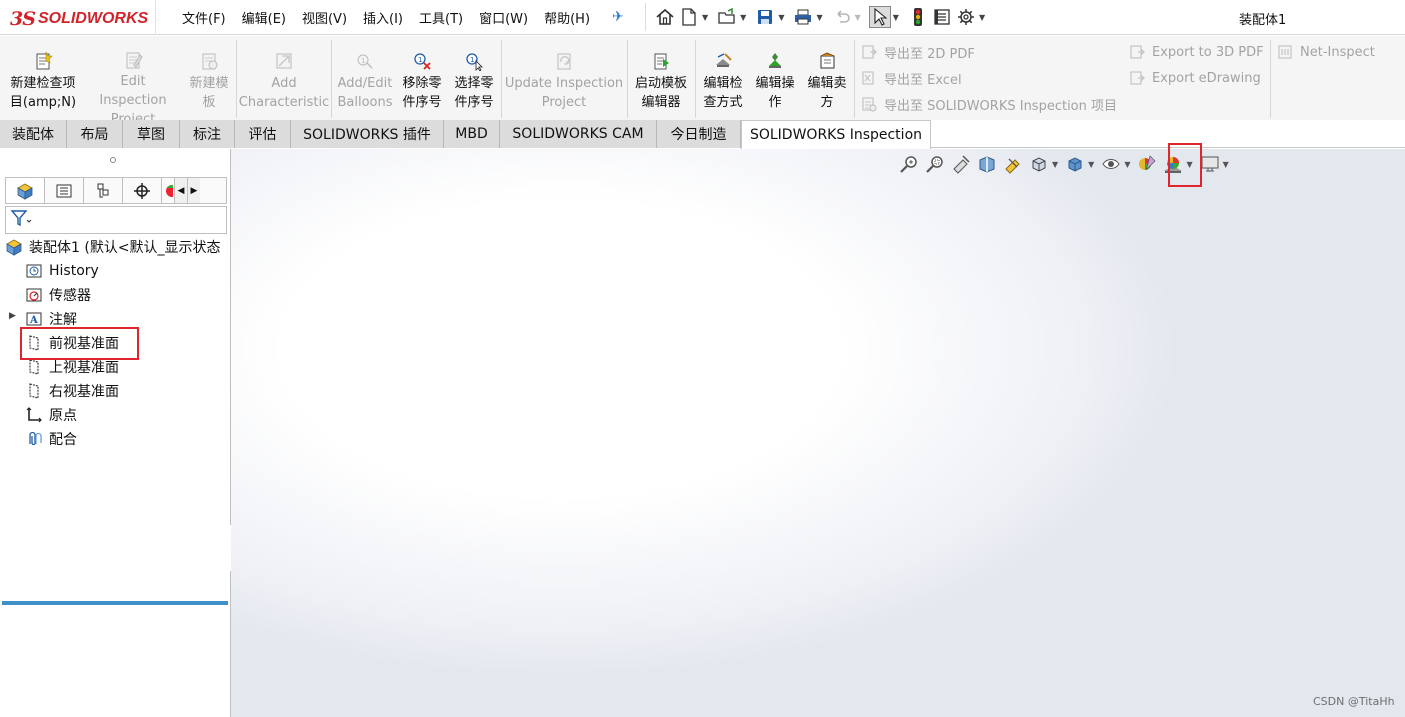 The image size is (1405, 717). Describe the element at coordinates (1337, 52) in the screenshot. I see `net-inspect-label: Net-Inspect` at that location.